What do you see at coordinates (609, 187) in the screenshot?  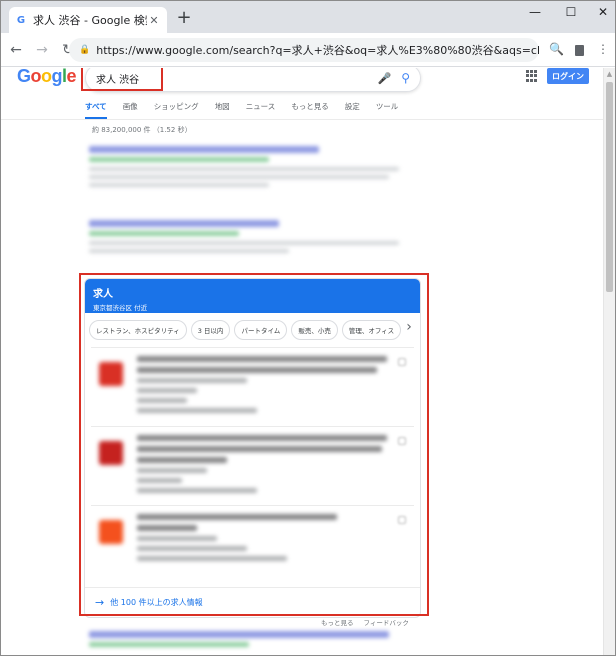 I see `scroll-thumb` at bounding box center [609, 187].